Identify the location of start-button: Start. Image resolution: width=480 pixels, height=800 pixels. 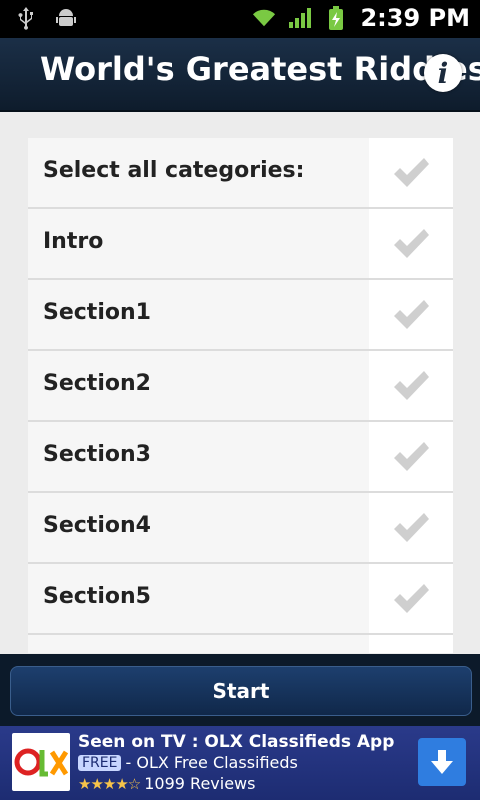
(241, 691).